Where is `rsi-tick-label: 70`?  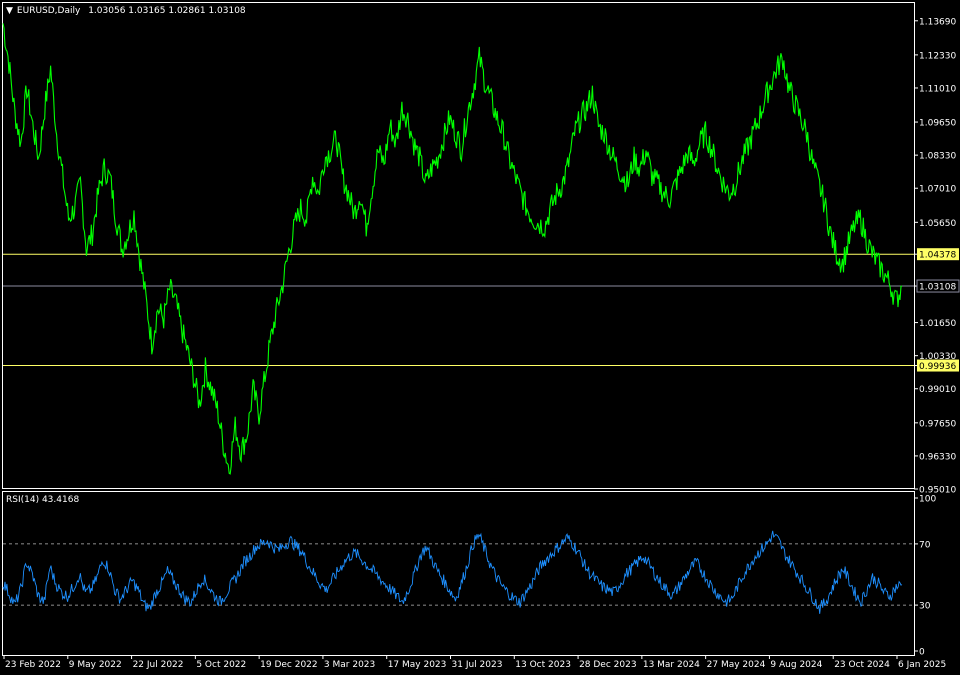 rsi-tick-label: 70 is located at coordinates (925, 545).